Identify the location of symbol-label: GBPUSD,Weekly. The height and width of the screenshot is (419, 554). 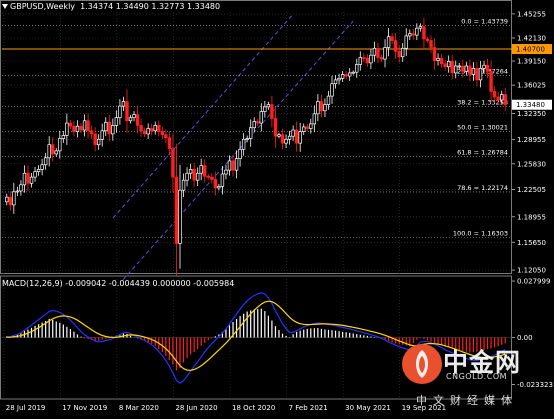
(43, 6).